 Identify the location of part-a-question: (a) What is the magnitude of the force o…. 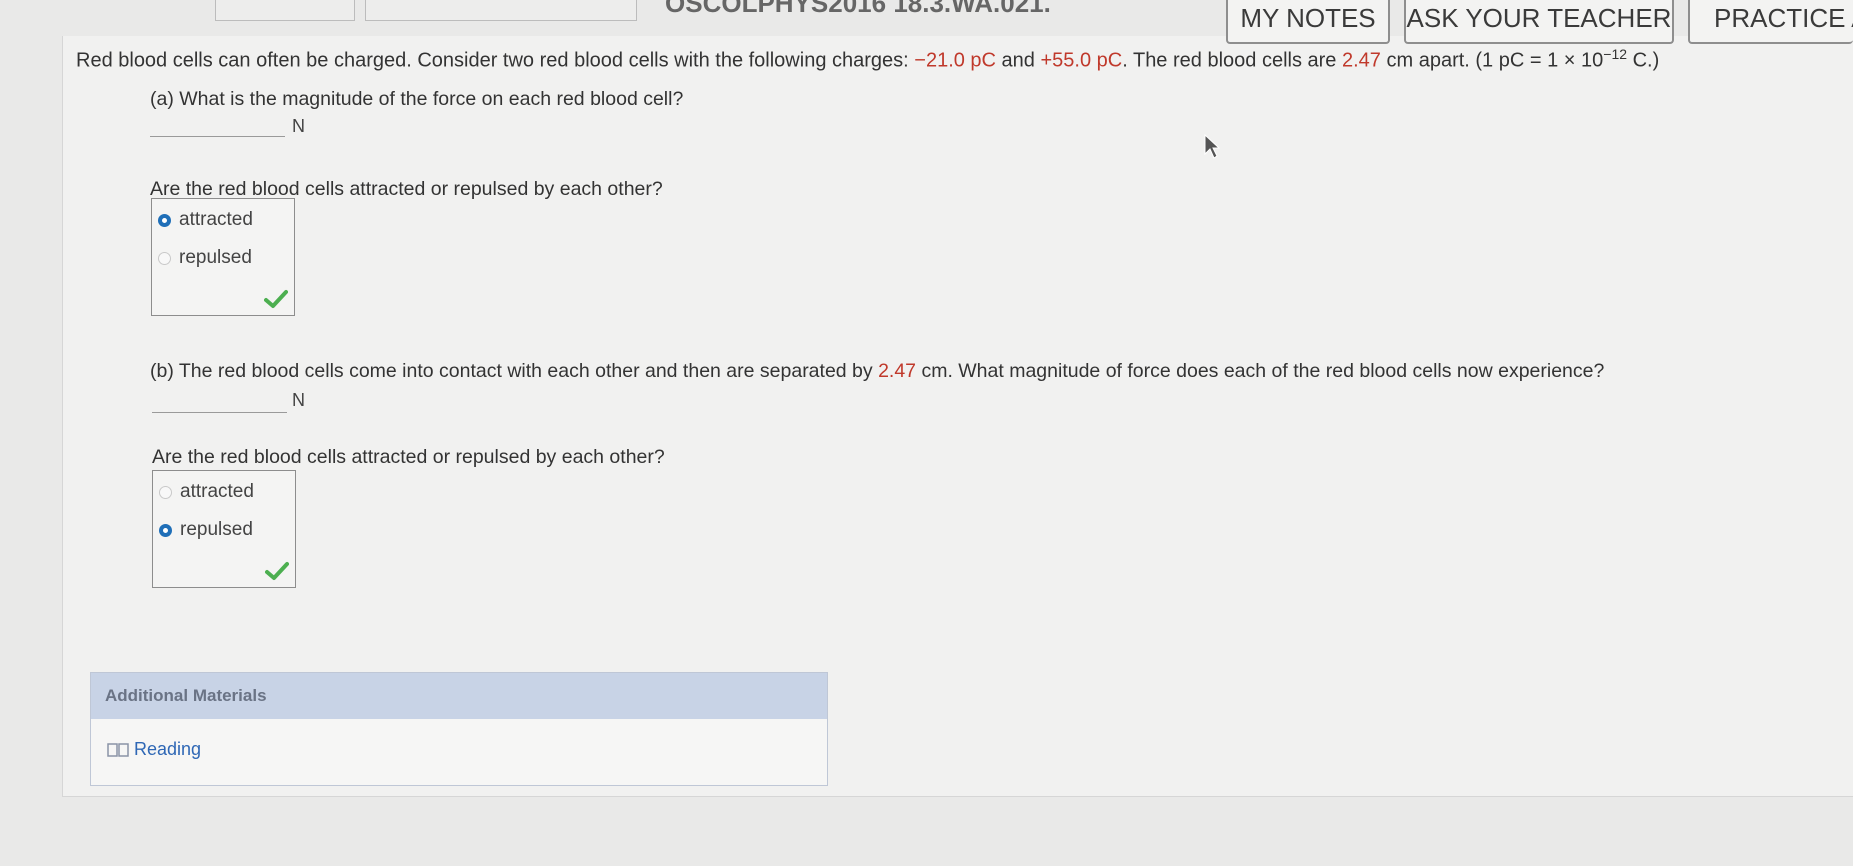
(417, 99).